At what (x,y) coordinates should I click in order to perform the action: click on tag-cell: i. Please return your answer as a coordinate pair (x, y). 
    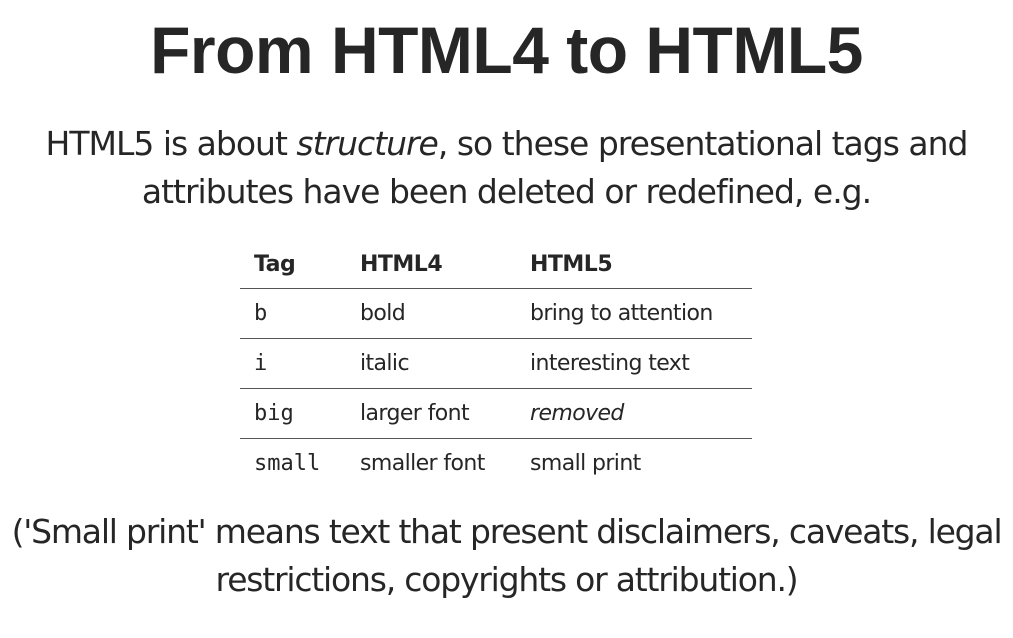
    Looking at the image, I should click on (293, 363).